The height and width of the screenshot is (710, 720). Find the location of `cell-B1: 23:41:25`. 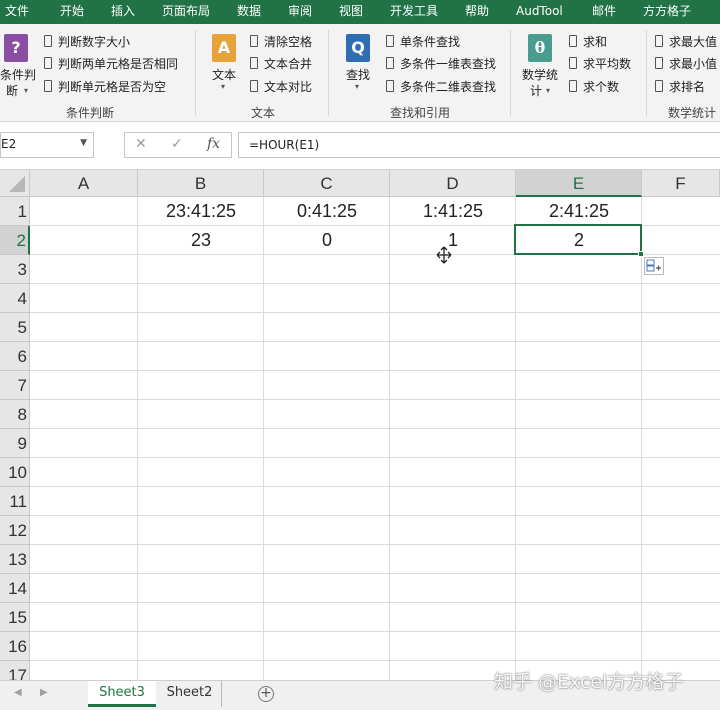

cell-B1: 23:41:25 is located at coordinates (201, 211).